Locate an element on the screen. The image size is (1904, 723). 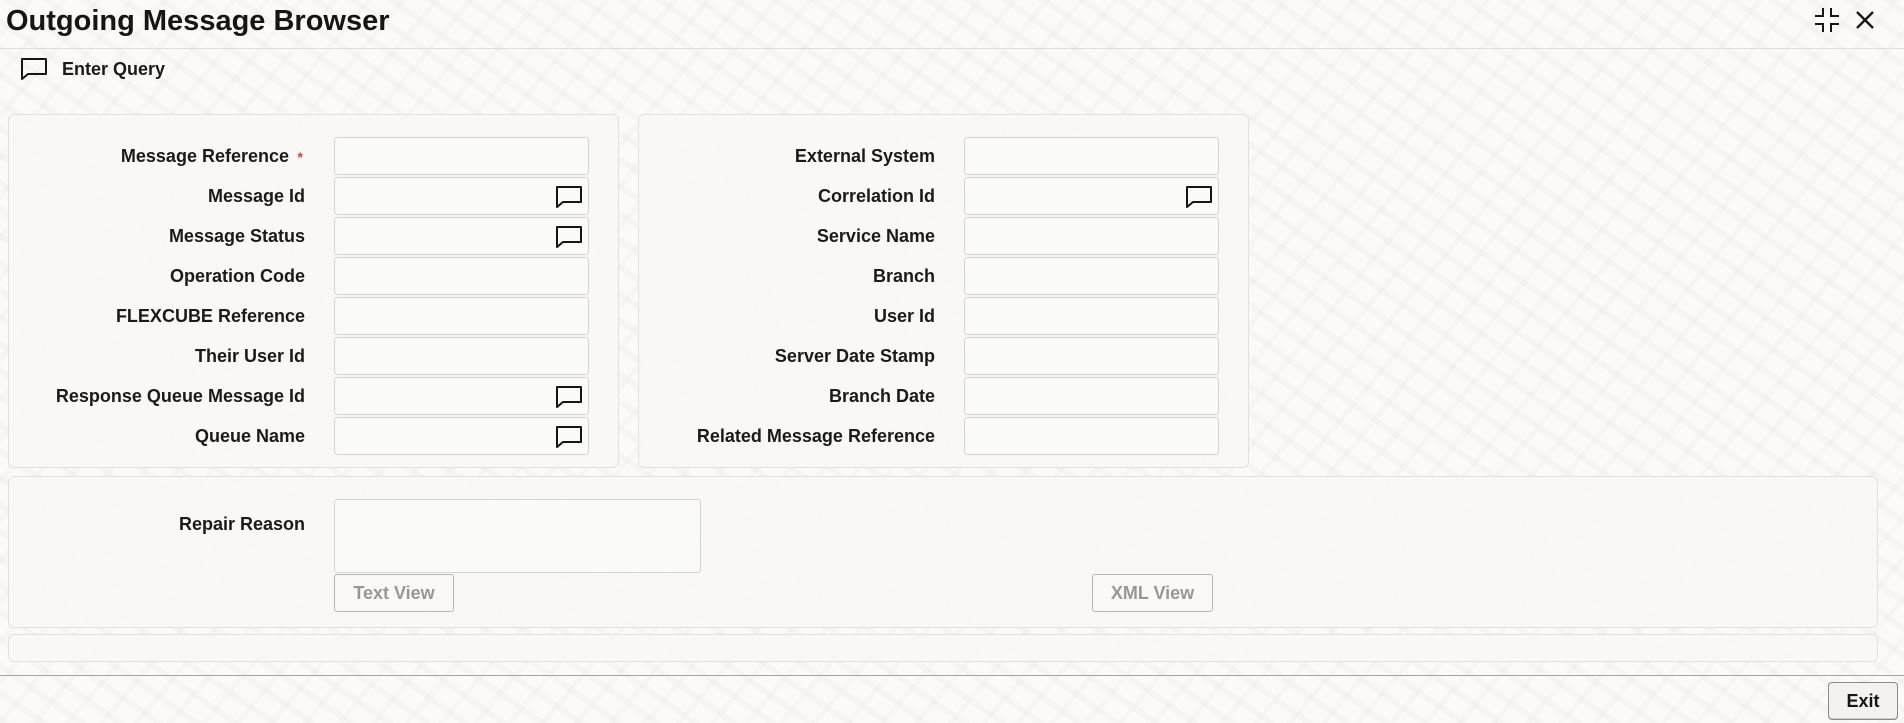
field-label: Server Date Stamp is located at coordinates (787, 356).